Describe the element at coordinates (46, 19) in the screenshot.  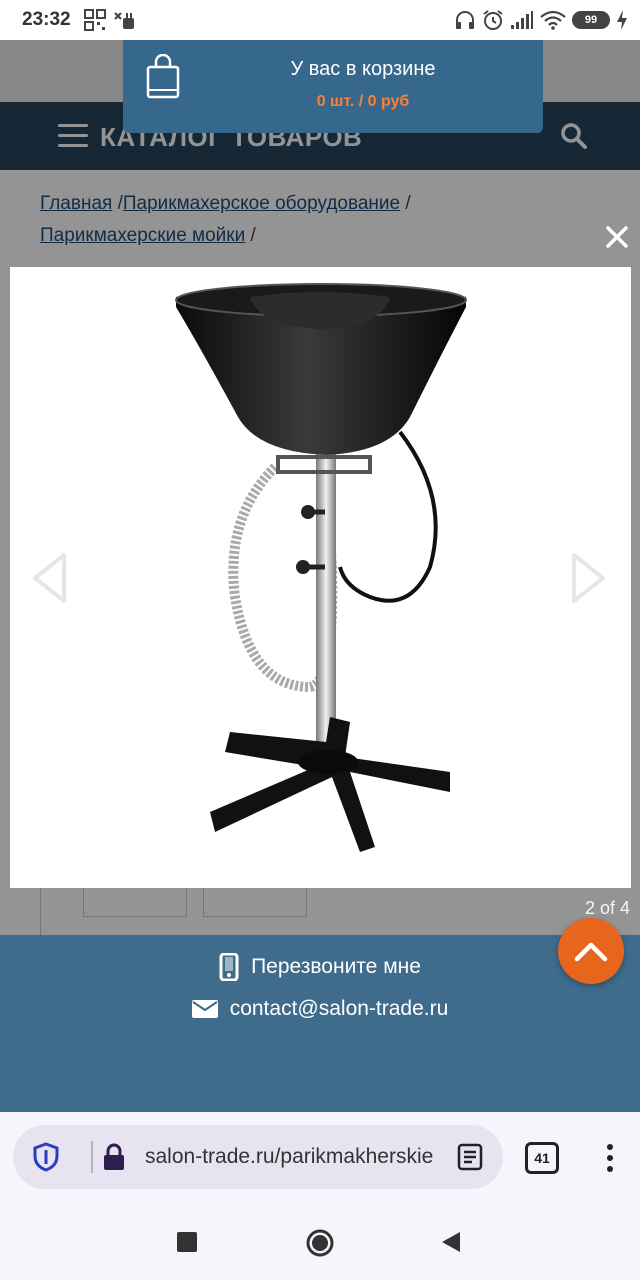
I see `status-time: 23:32` at that location.